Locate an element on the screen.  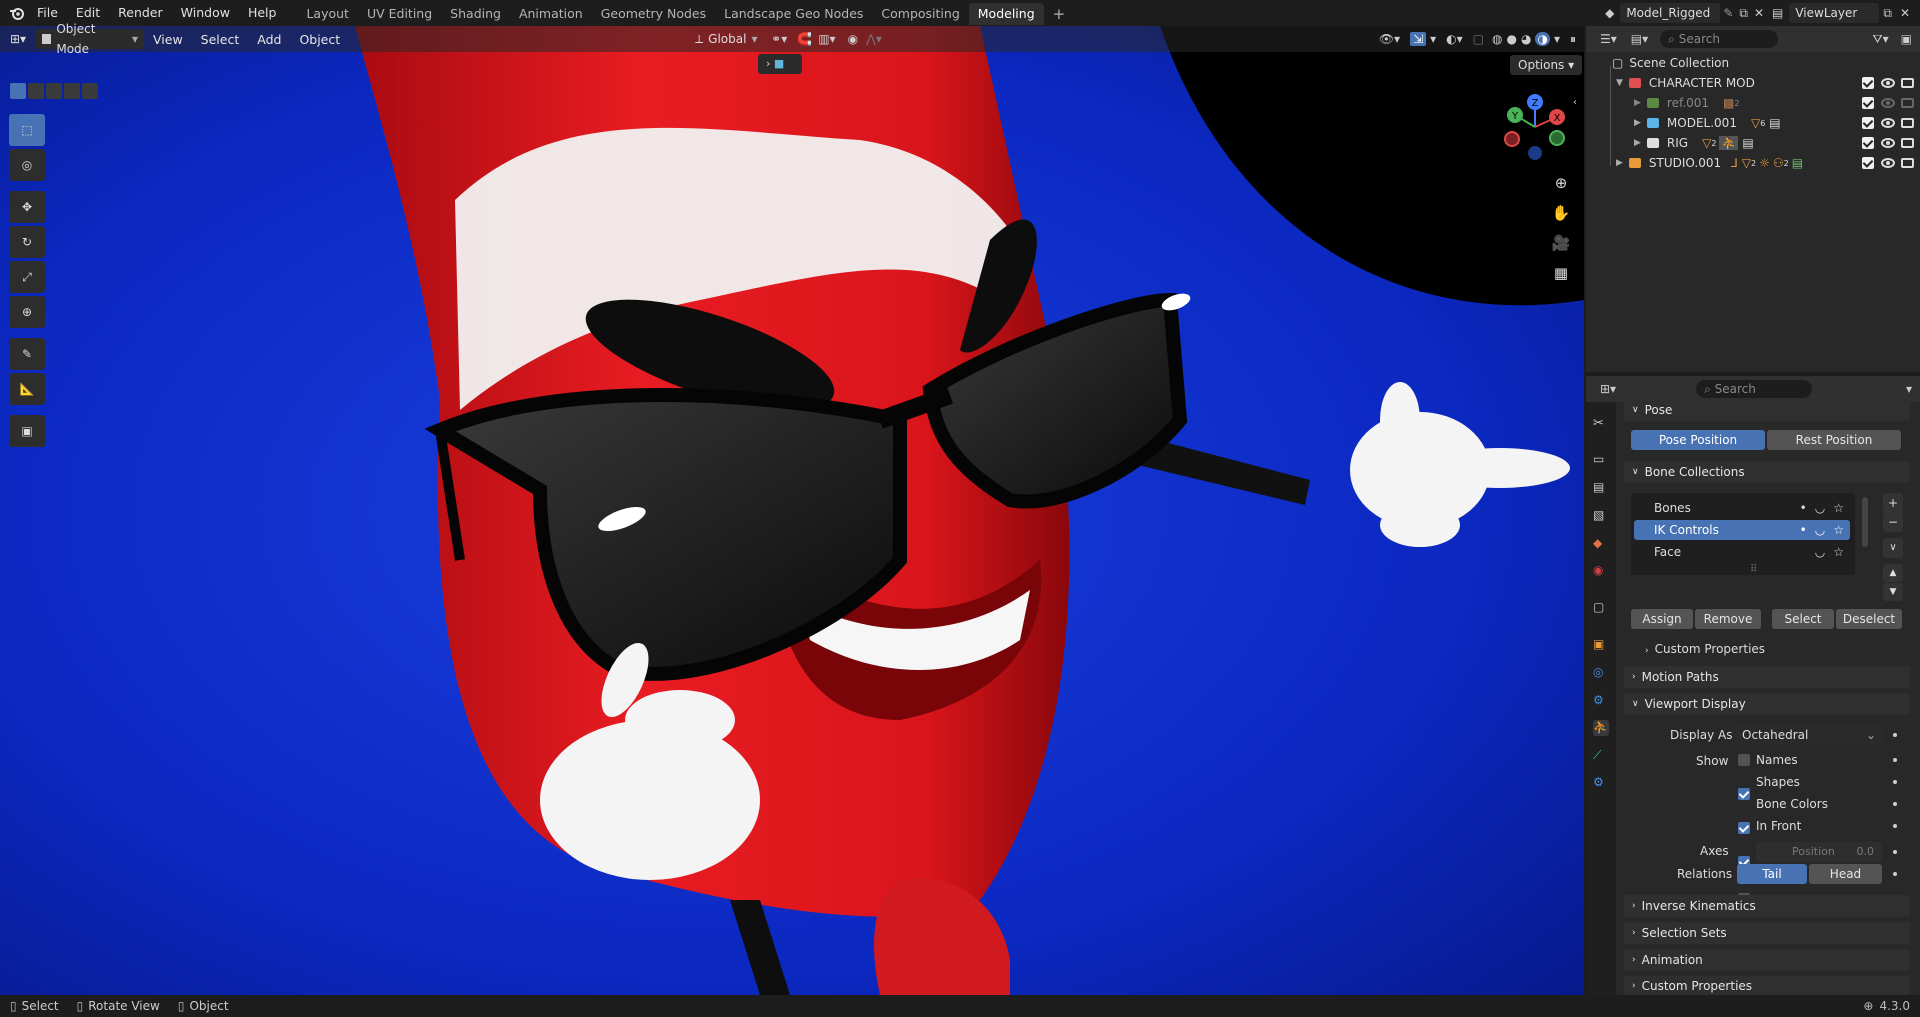
expand-down-icon: ▼ is located at coordinates (1619, 83).